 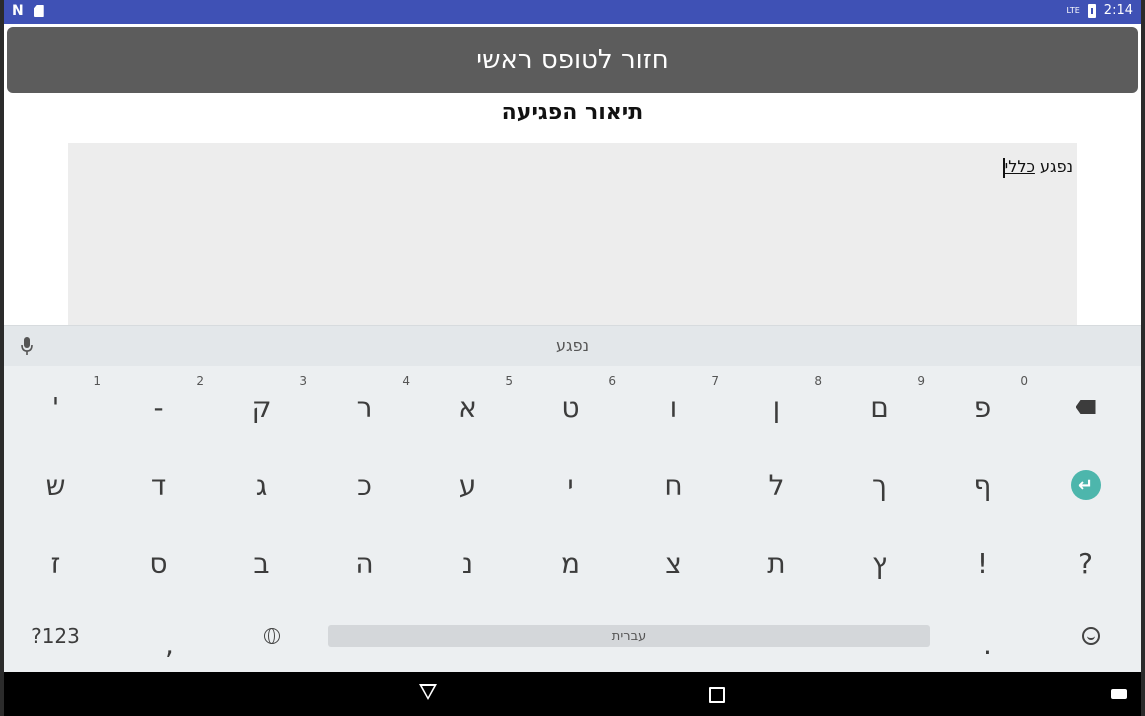 I want to click on key-row2-8: ל, so click(x=776, y=485).